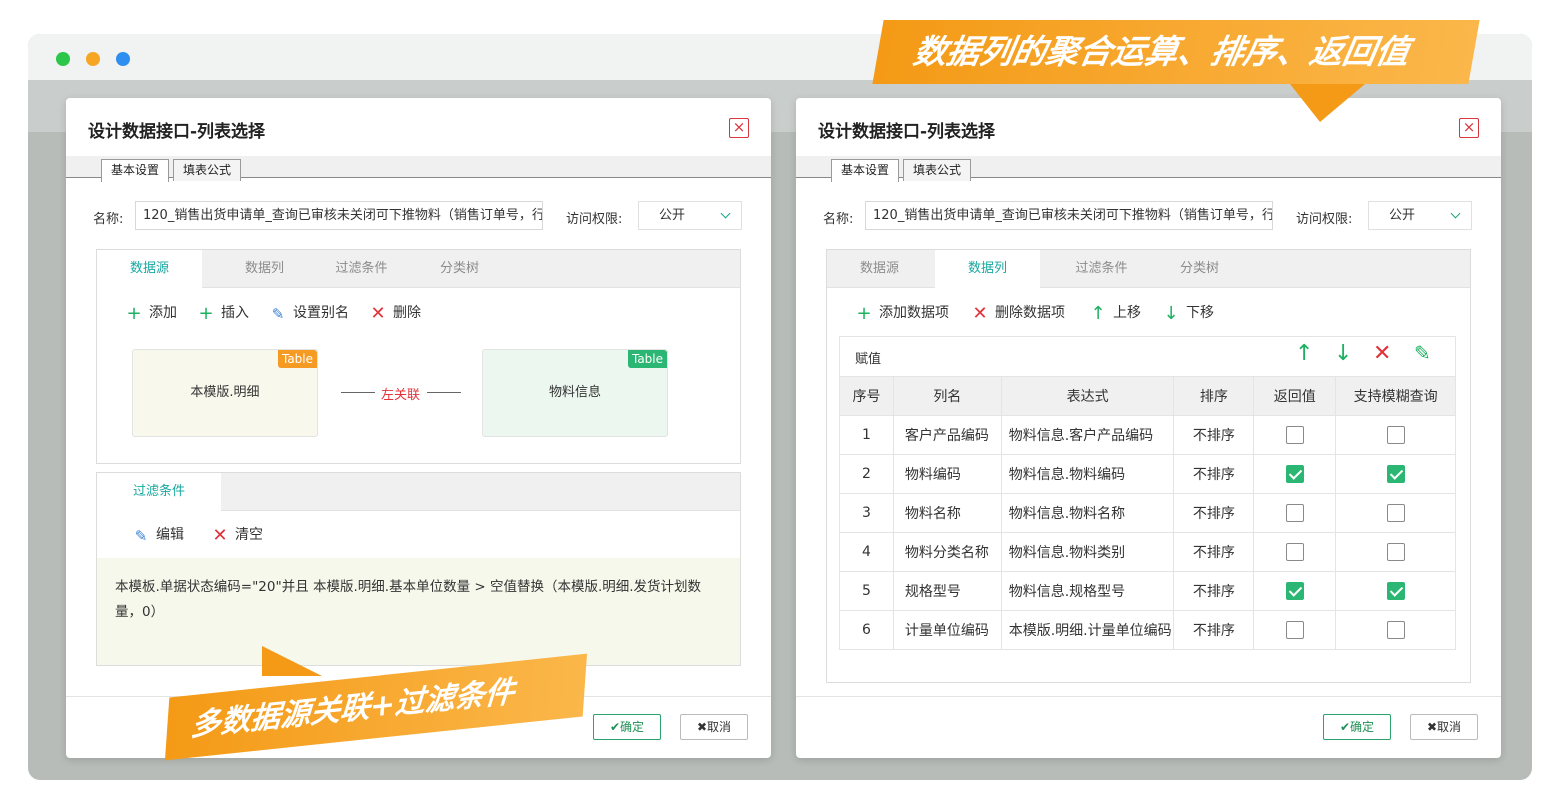  What do you see at coordinates (151, 313) in the screenshot?
I see `add-button: + 添加` at bounding box center [151, 313].